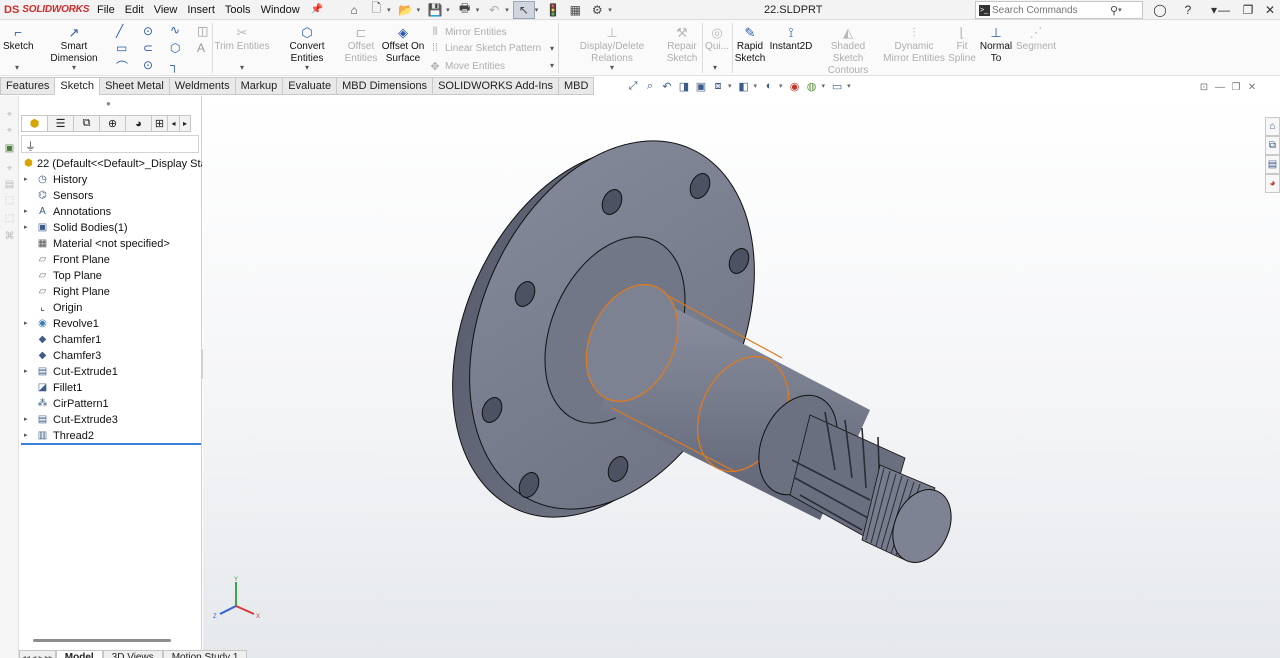 The height and width of the screenshot is (658, 1280). I want to click on sketch-dropdown-icon: ▾, so click(17, 67).